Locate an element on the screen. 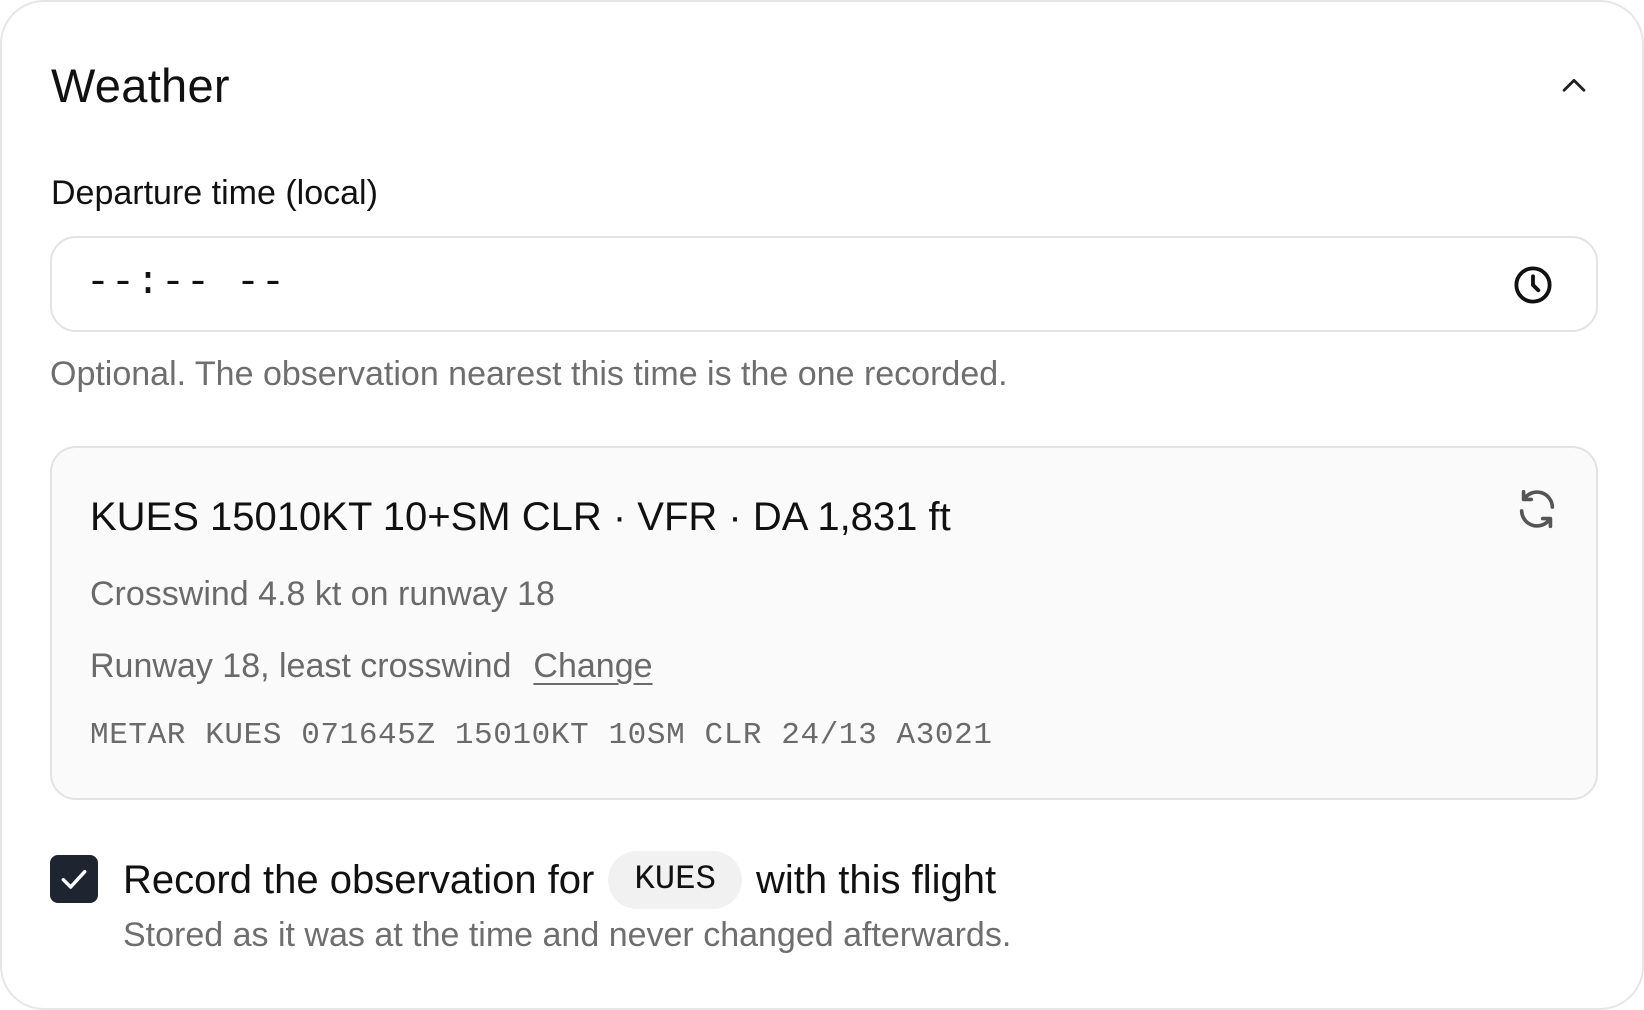 The height and width of the screenshot is (1010, 1644). runway-selection-text: Runway 18, least crosswind is located at coordinates (301, 666).